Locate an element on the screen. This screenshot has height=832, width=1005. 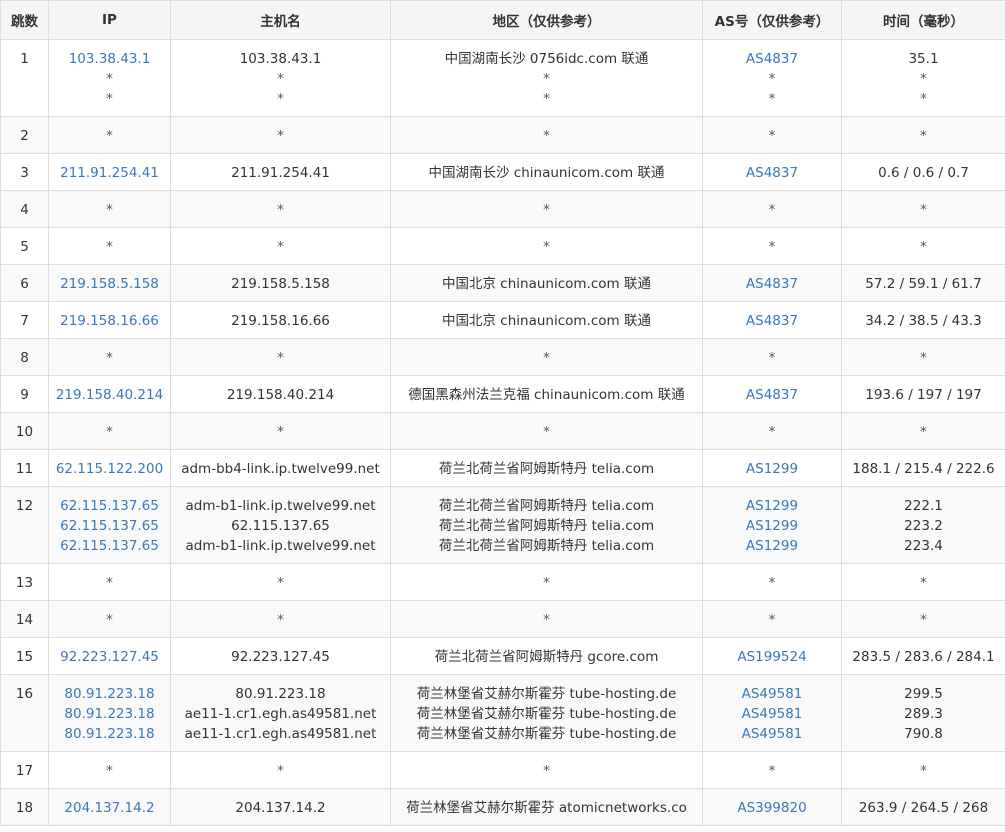
ip-link: 219.158.16.66 is located at coordinates (109, 321).